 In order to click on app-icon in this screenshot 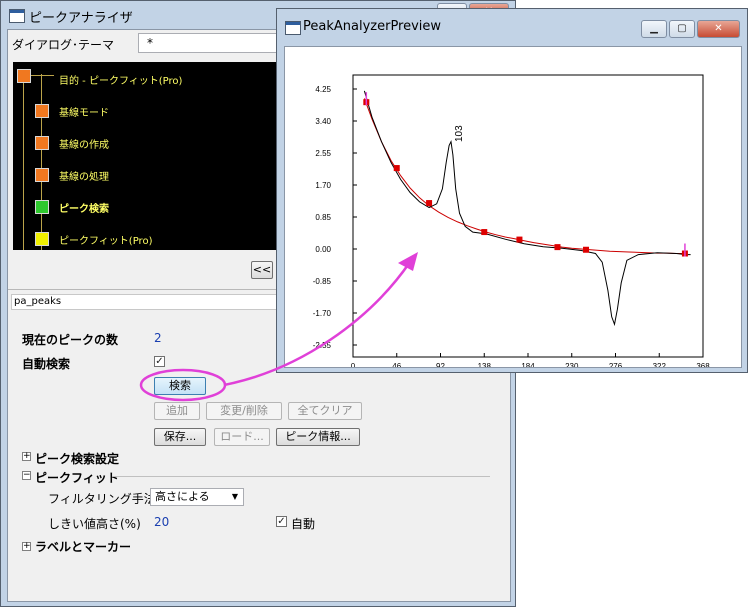, I will do `click(17, 16)`.